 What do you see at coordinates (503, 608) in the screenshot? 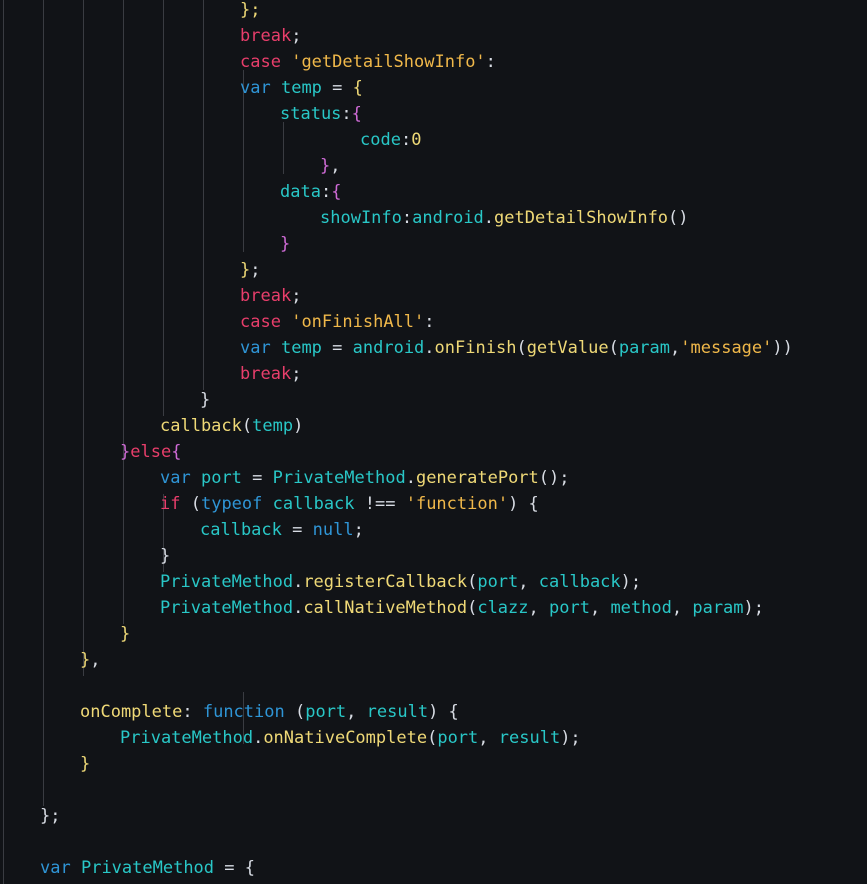
I see `code-token: clazz` at bounding box center [503, 608].